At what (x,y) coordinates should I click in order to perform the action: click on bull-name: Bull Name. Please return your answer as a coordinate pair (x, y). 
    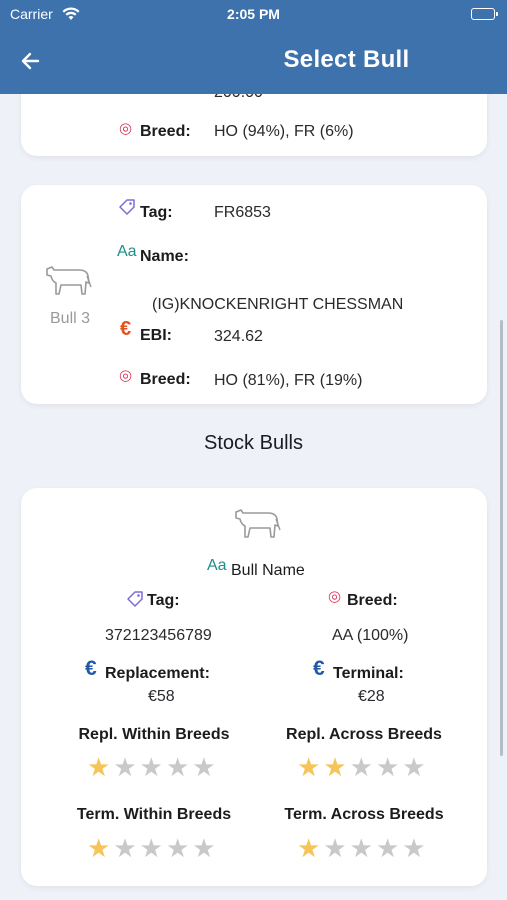
    Looking at the image, I should click on (268, 570).